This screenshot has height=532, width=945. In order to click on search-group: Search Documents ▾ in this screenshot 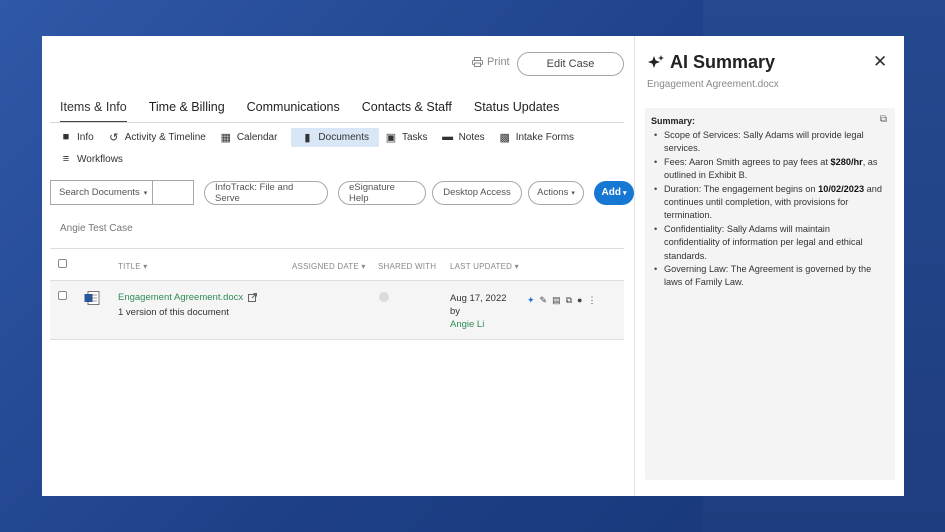, I will do `click(122, 192)`.